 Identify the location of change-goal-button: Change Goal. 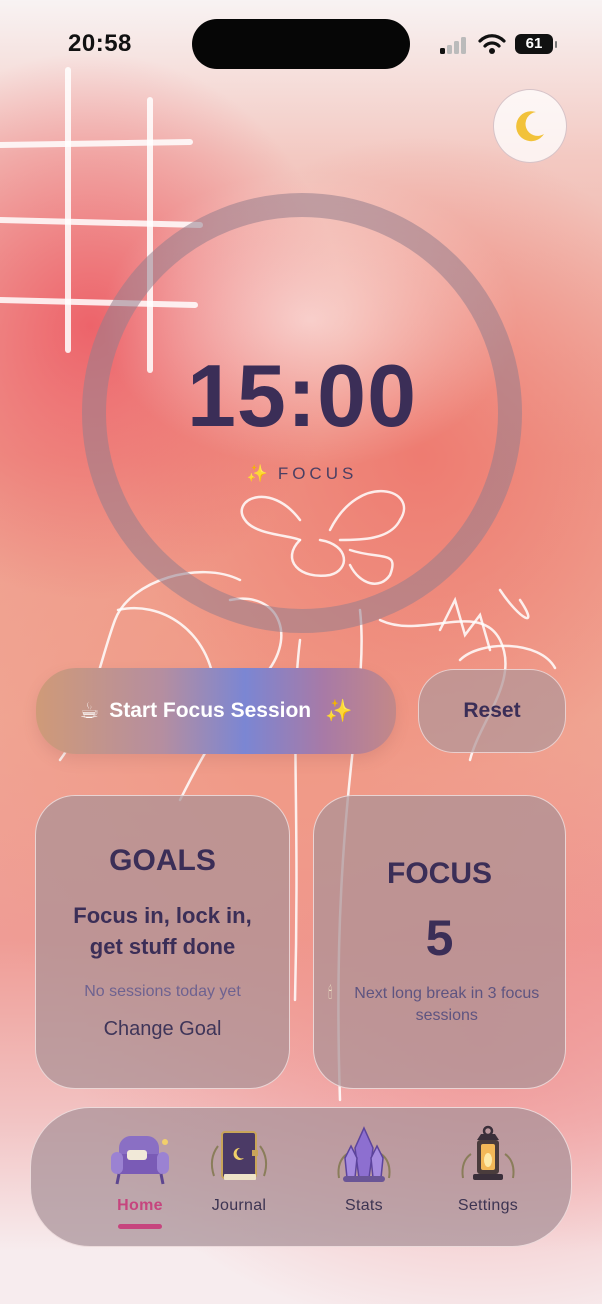
(162, 1029).